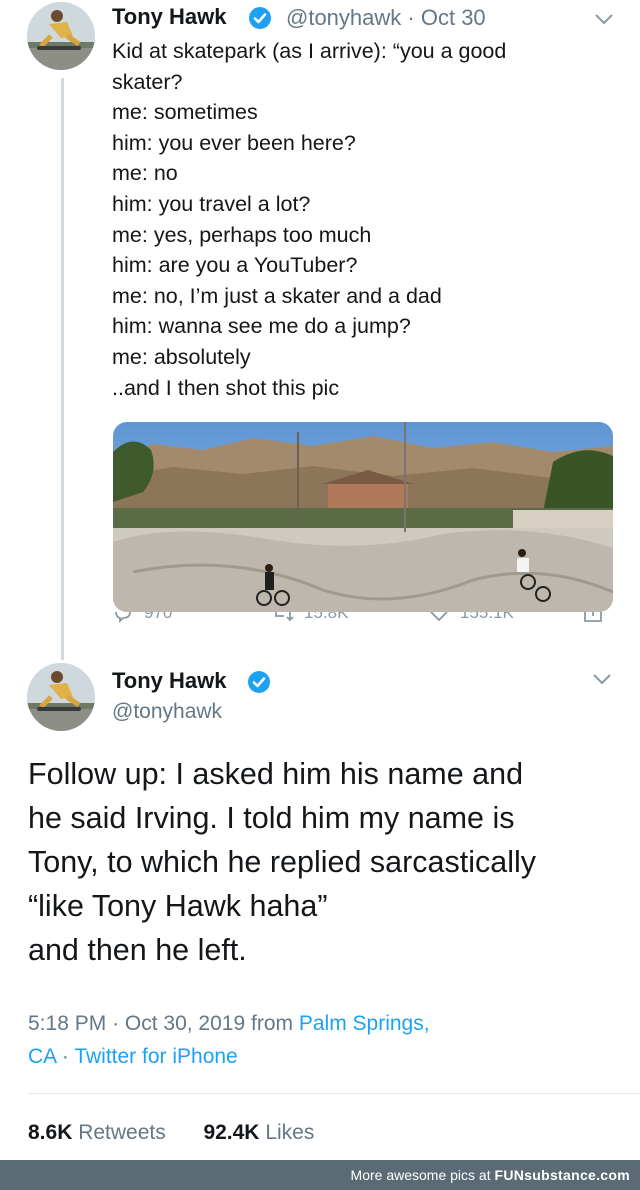 This screenshot has height=1190, width=640. I want to click on share-button, so click(593, 618).